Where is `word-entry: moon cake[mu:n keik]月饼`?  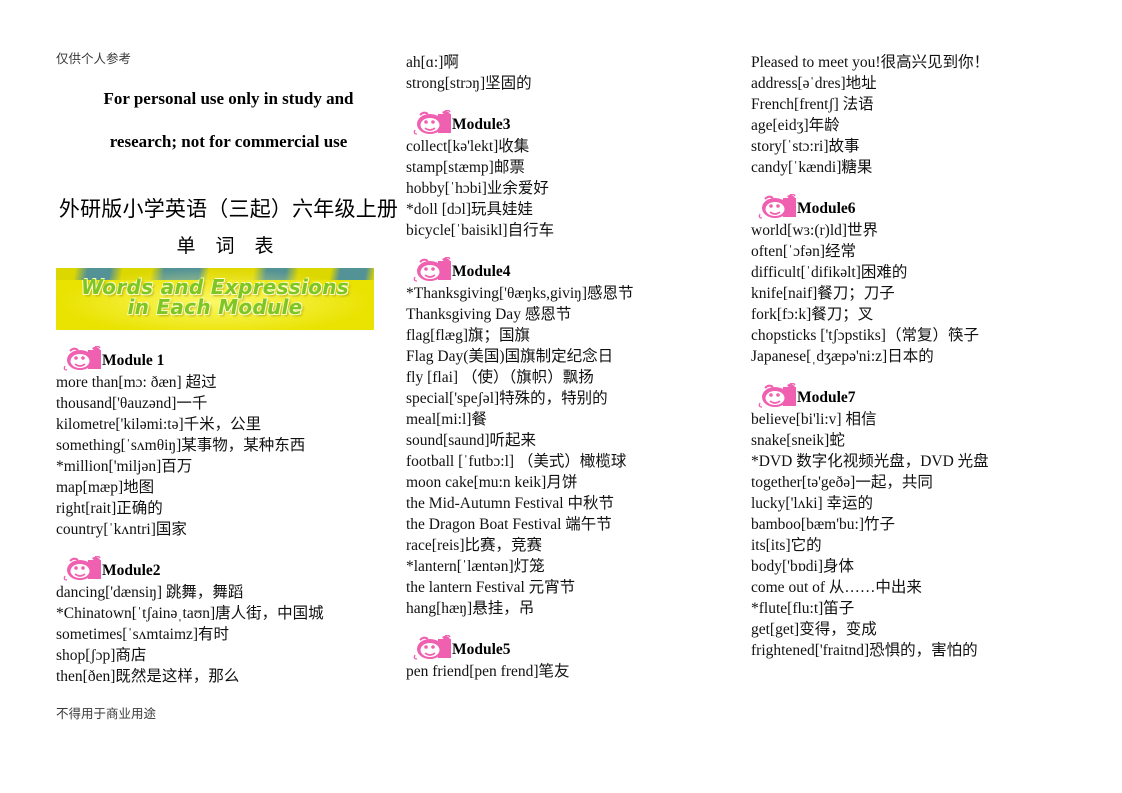
word-entry: moon cake[mu:n keik]月饼 is located at coordinates (492, 482).